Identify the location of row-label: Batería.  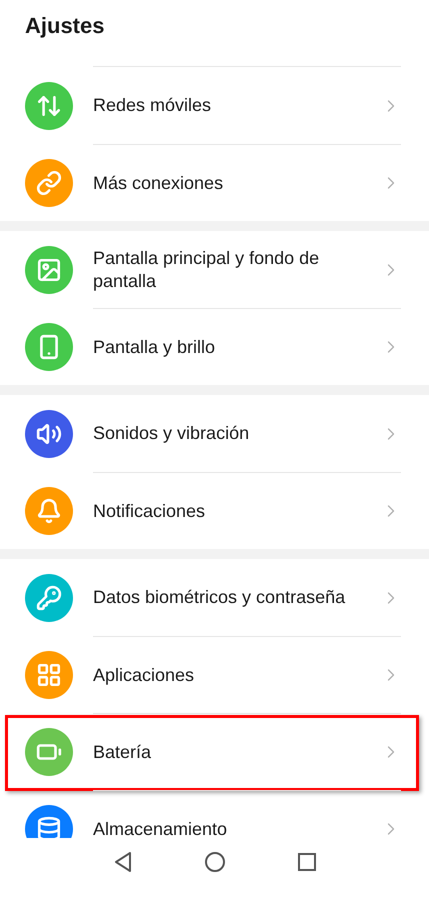
(122, 752).